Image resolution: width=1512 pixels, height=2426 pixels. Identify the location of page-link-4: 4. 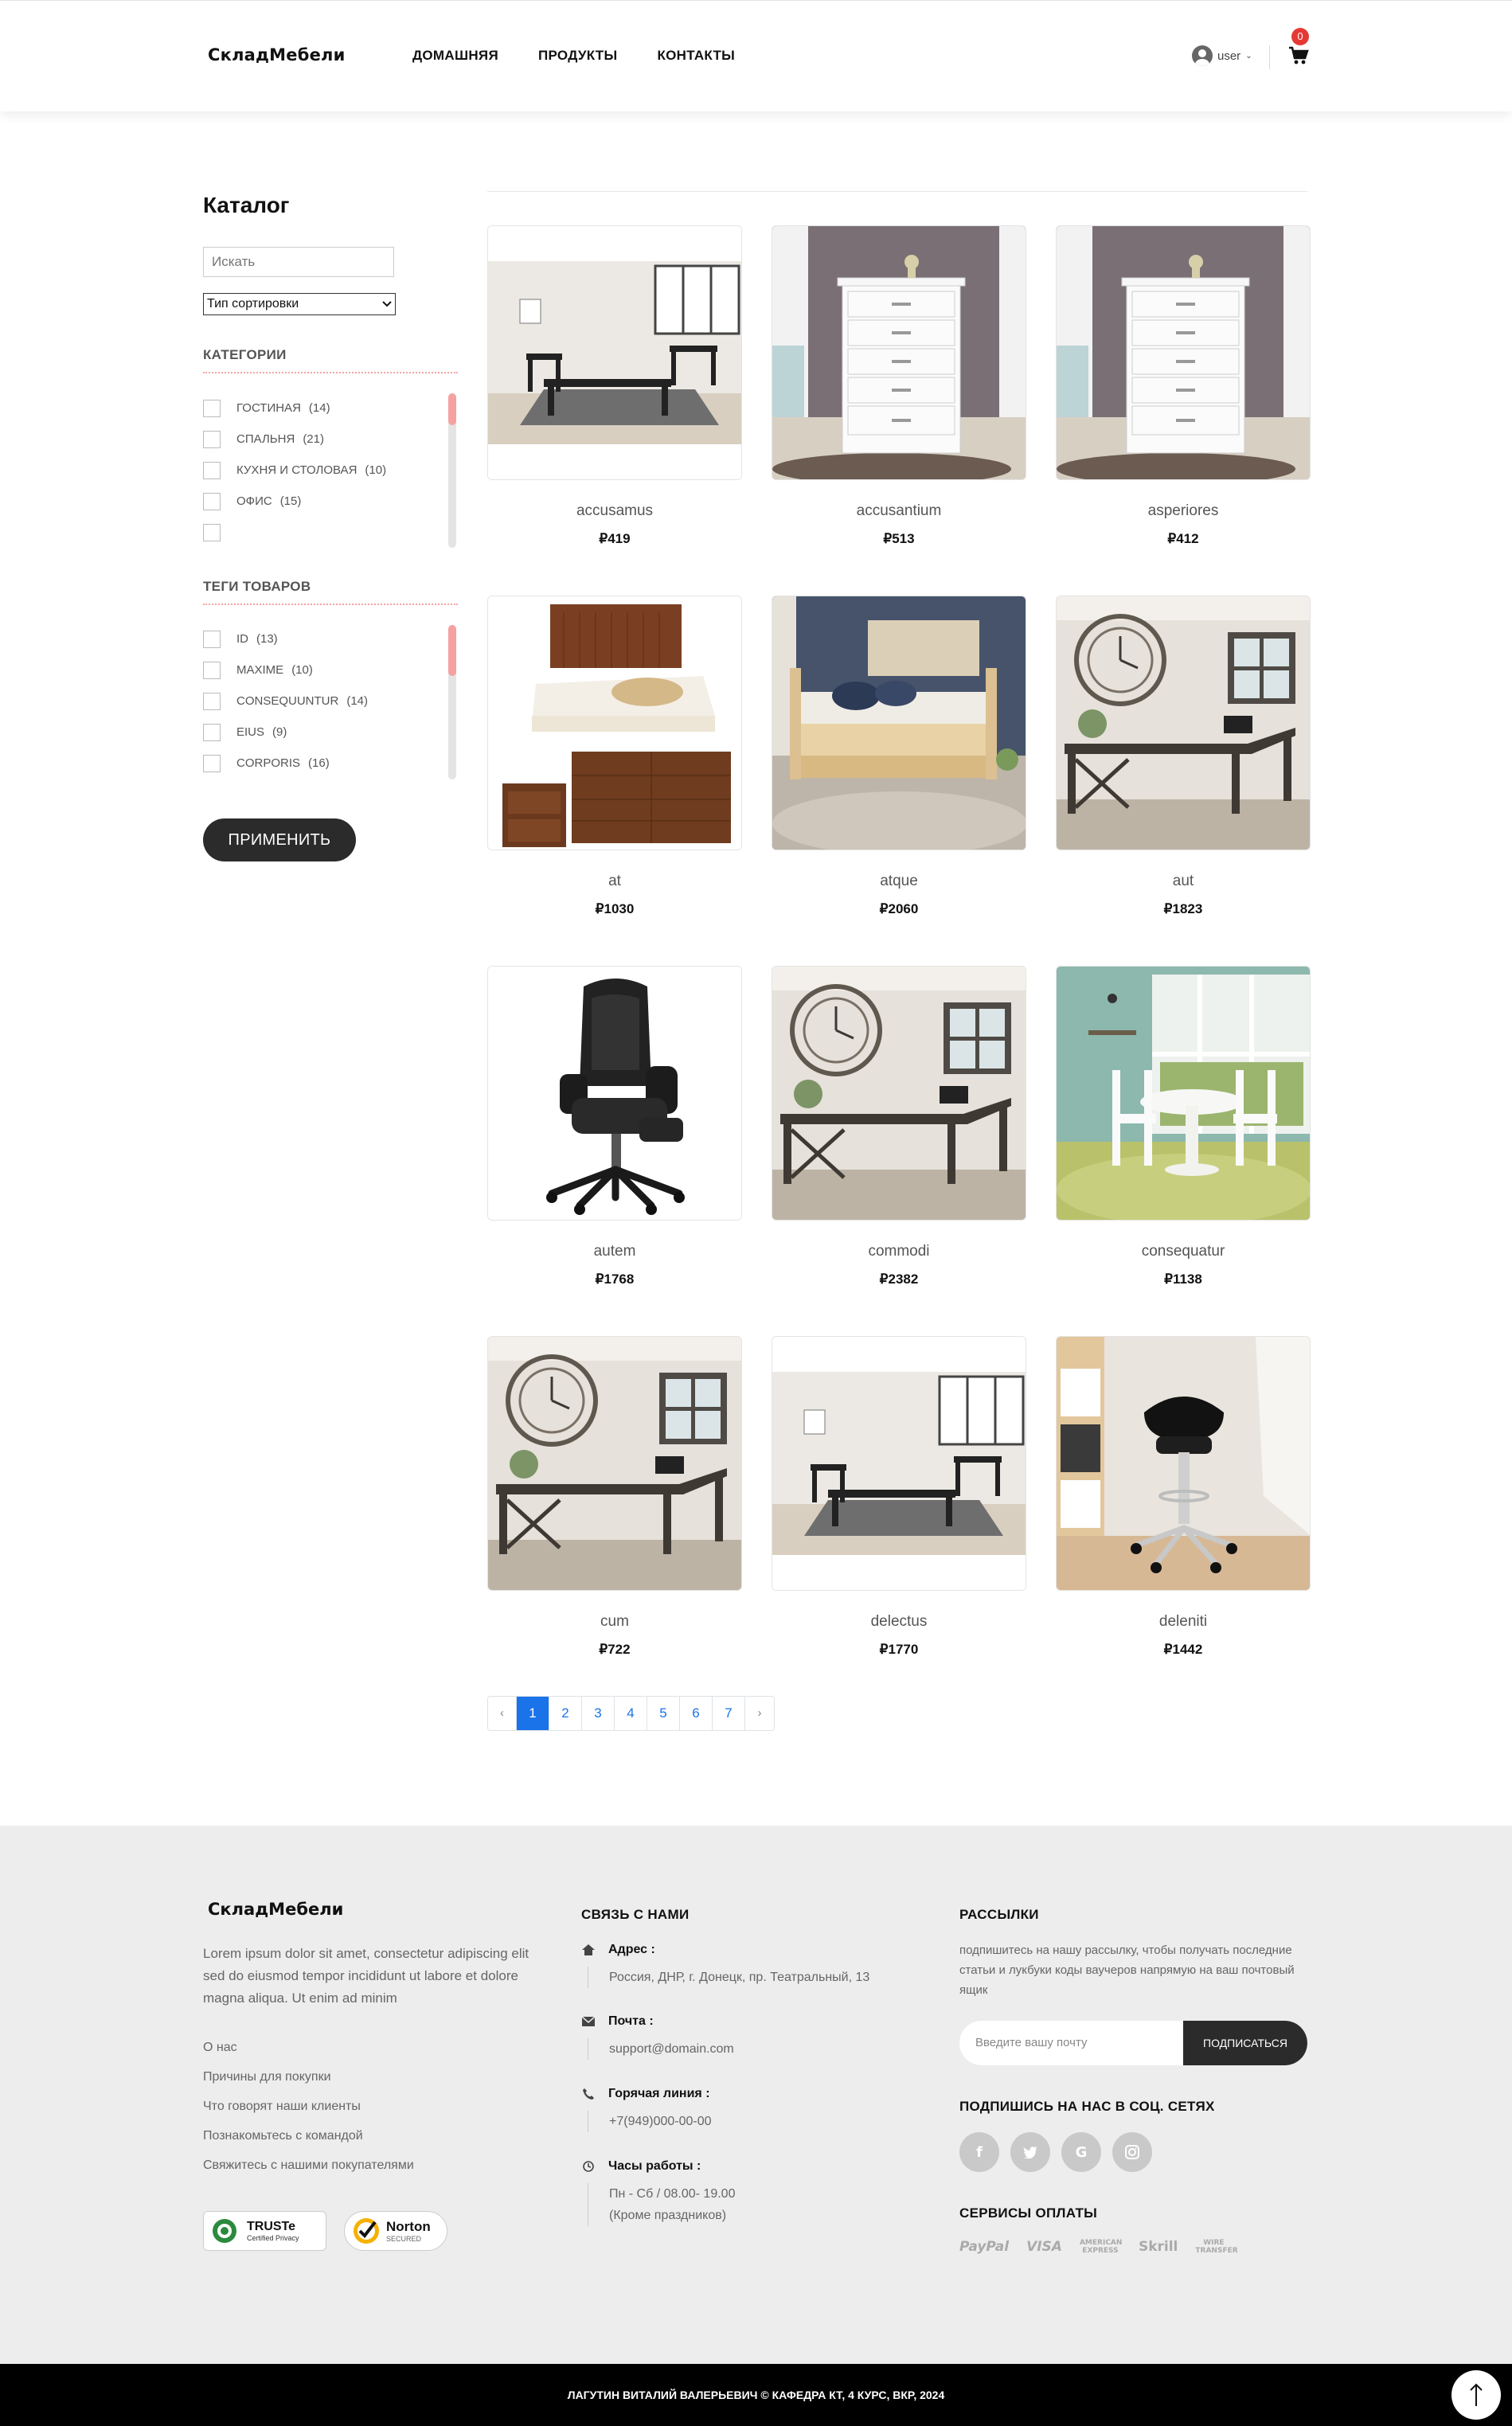
(631, 1713).